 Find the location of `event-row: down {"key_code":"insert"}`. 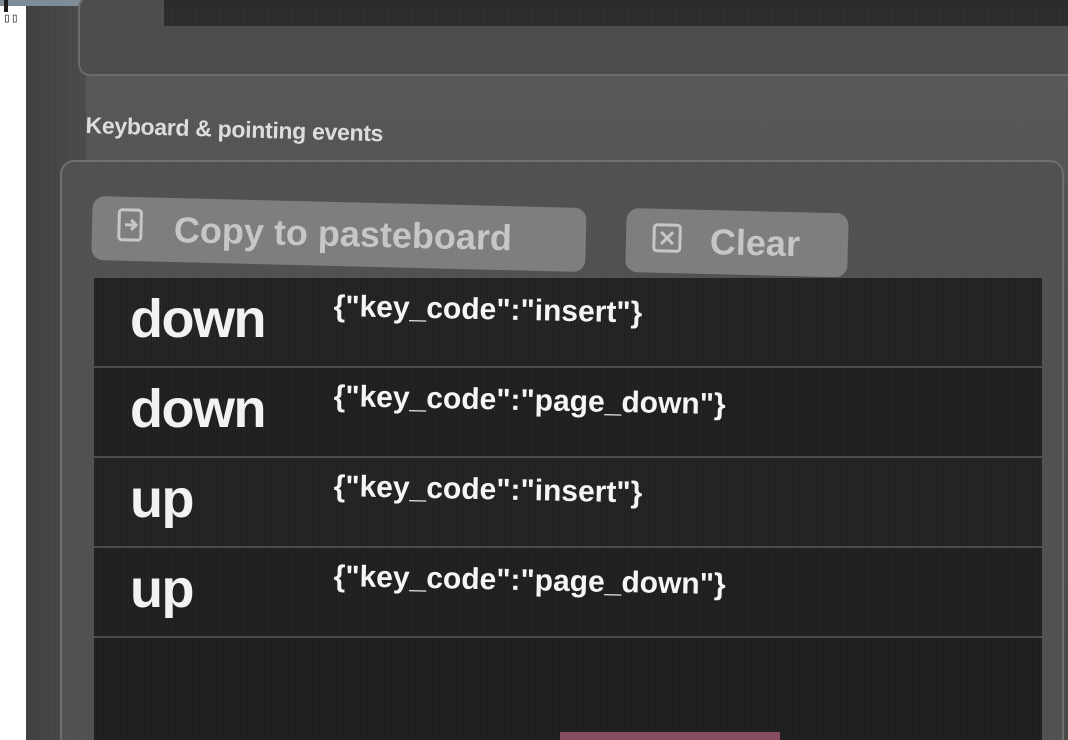

event-row: down {"key_code":"insert"} is located at coordinates (568, 323).